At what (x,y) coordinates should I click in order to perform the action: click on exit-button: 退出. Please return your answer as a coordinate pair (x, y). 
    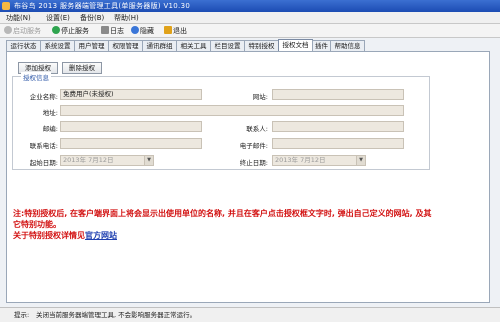
    Looking at the image, I should click on (175, 30).